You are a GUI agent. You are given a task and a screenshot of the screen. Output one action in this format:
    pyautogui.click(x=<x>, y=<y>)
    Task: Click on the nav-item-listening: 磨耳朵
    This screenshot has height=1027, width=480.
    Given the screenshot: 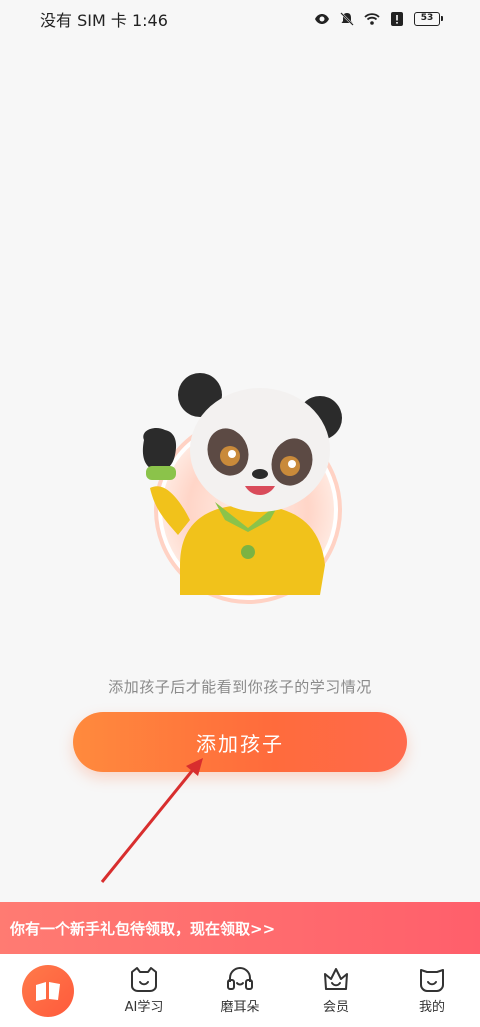 What is the action you would take?
    pyautogui.click(x=240, y=990)
    